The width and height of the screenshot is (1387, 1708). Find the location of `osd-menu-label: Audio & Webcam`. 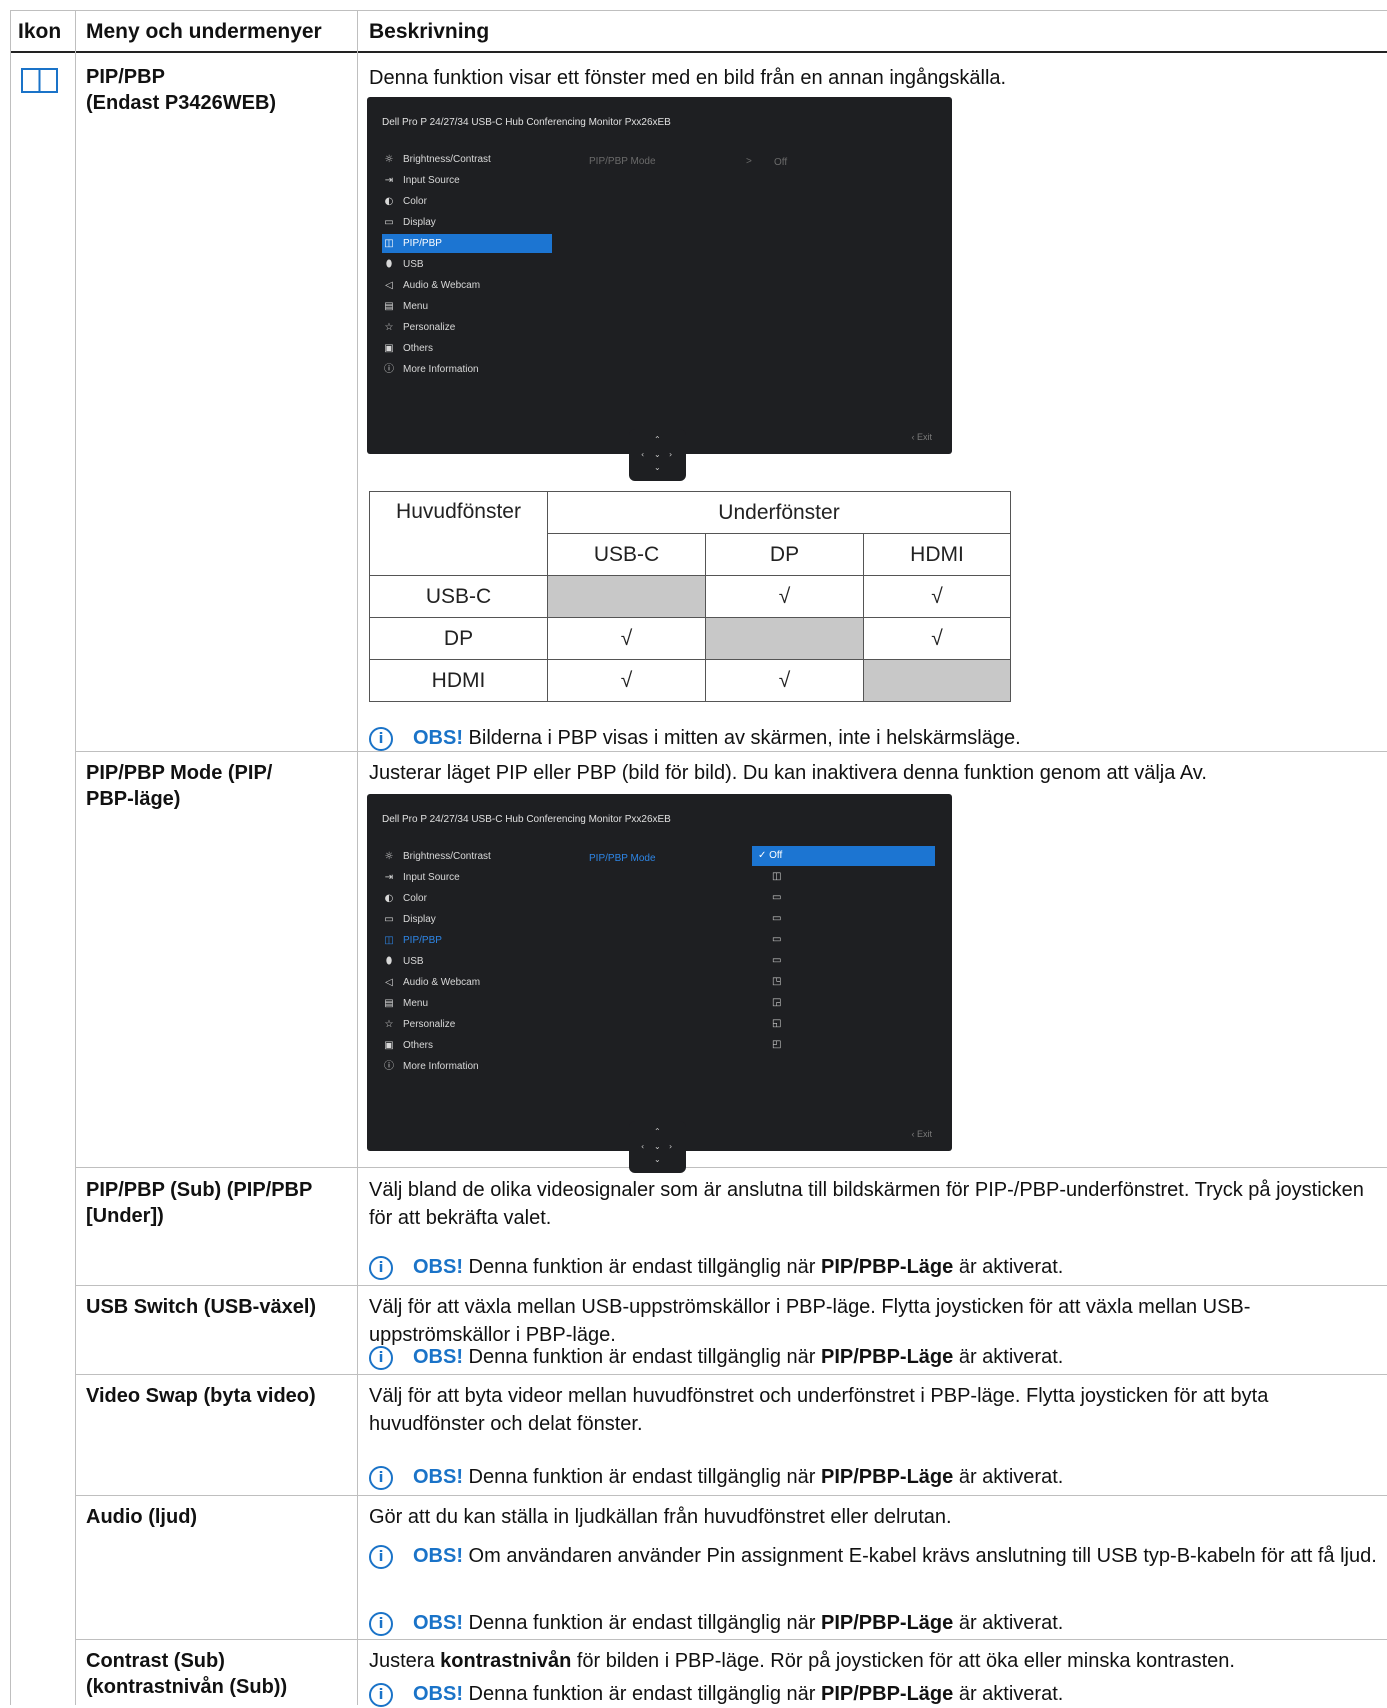

osd-menu-label: Audio & Webcam is located at coordinates (442, 285).